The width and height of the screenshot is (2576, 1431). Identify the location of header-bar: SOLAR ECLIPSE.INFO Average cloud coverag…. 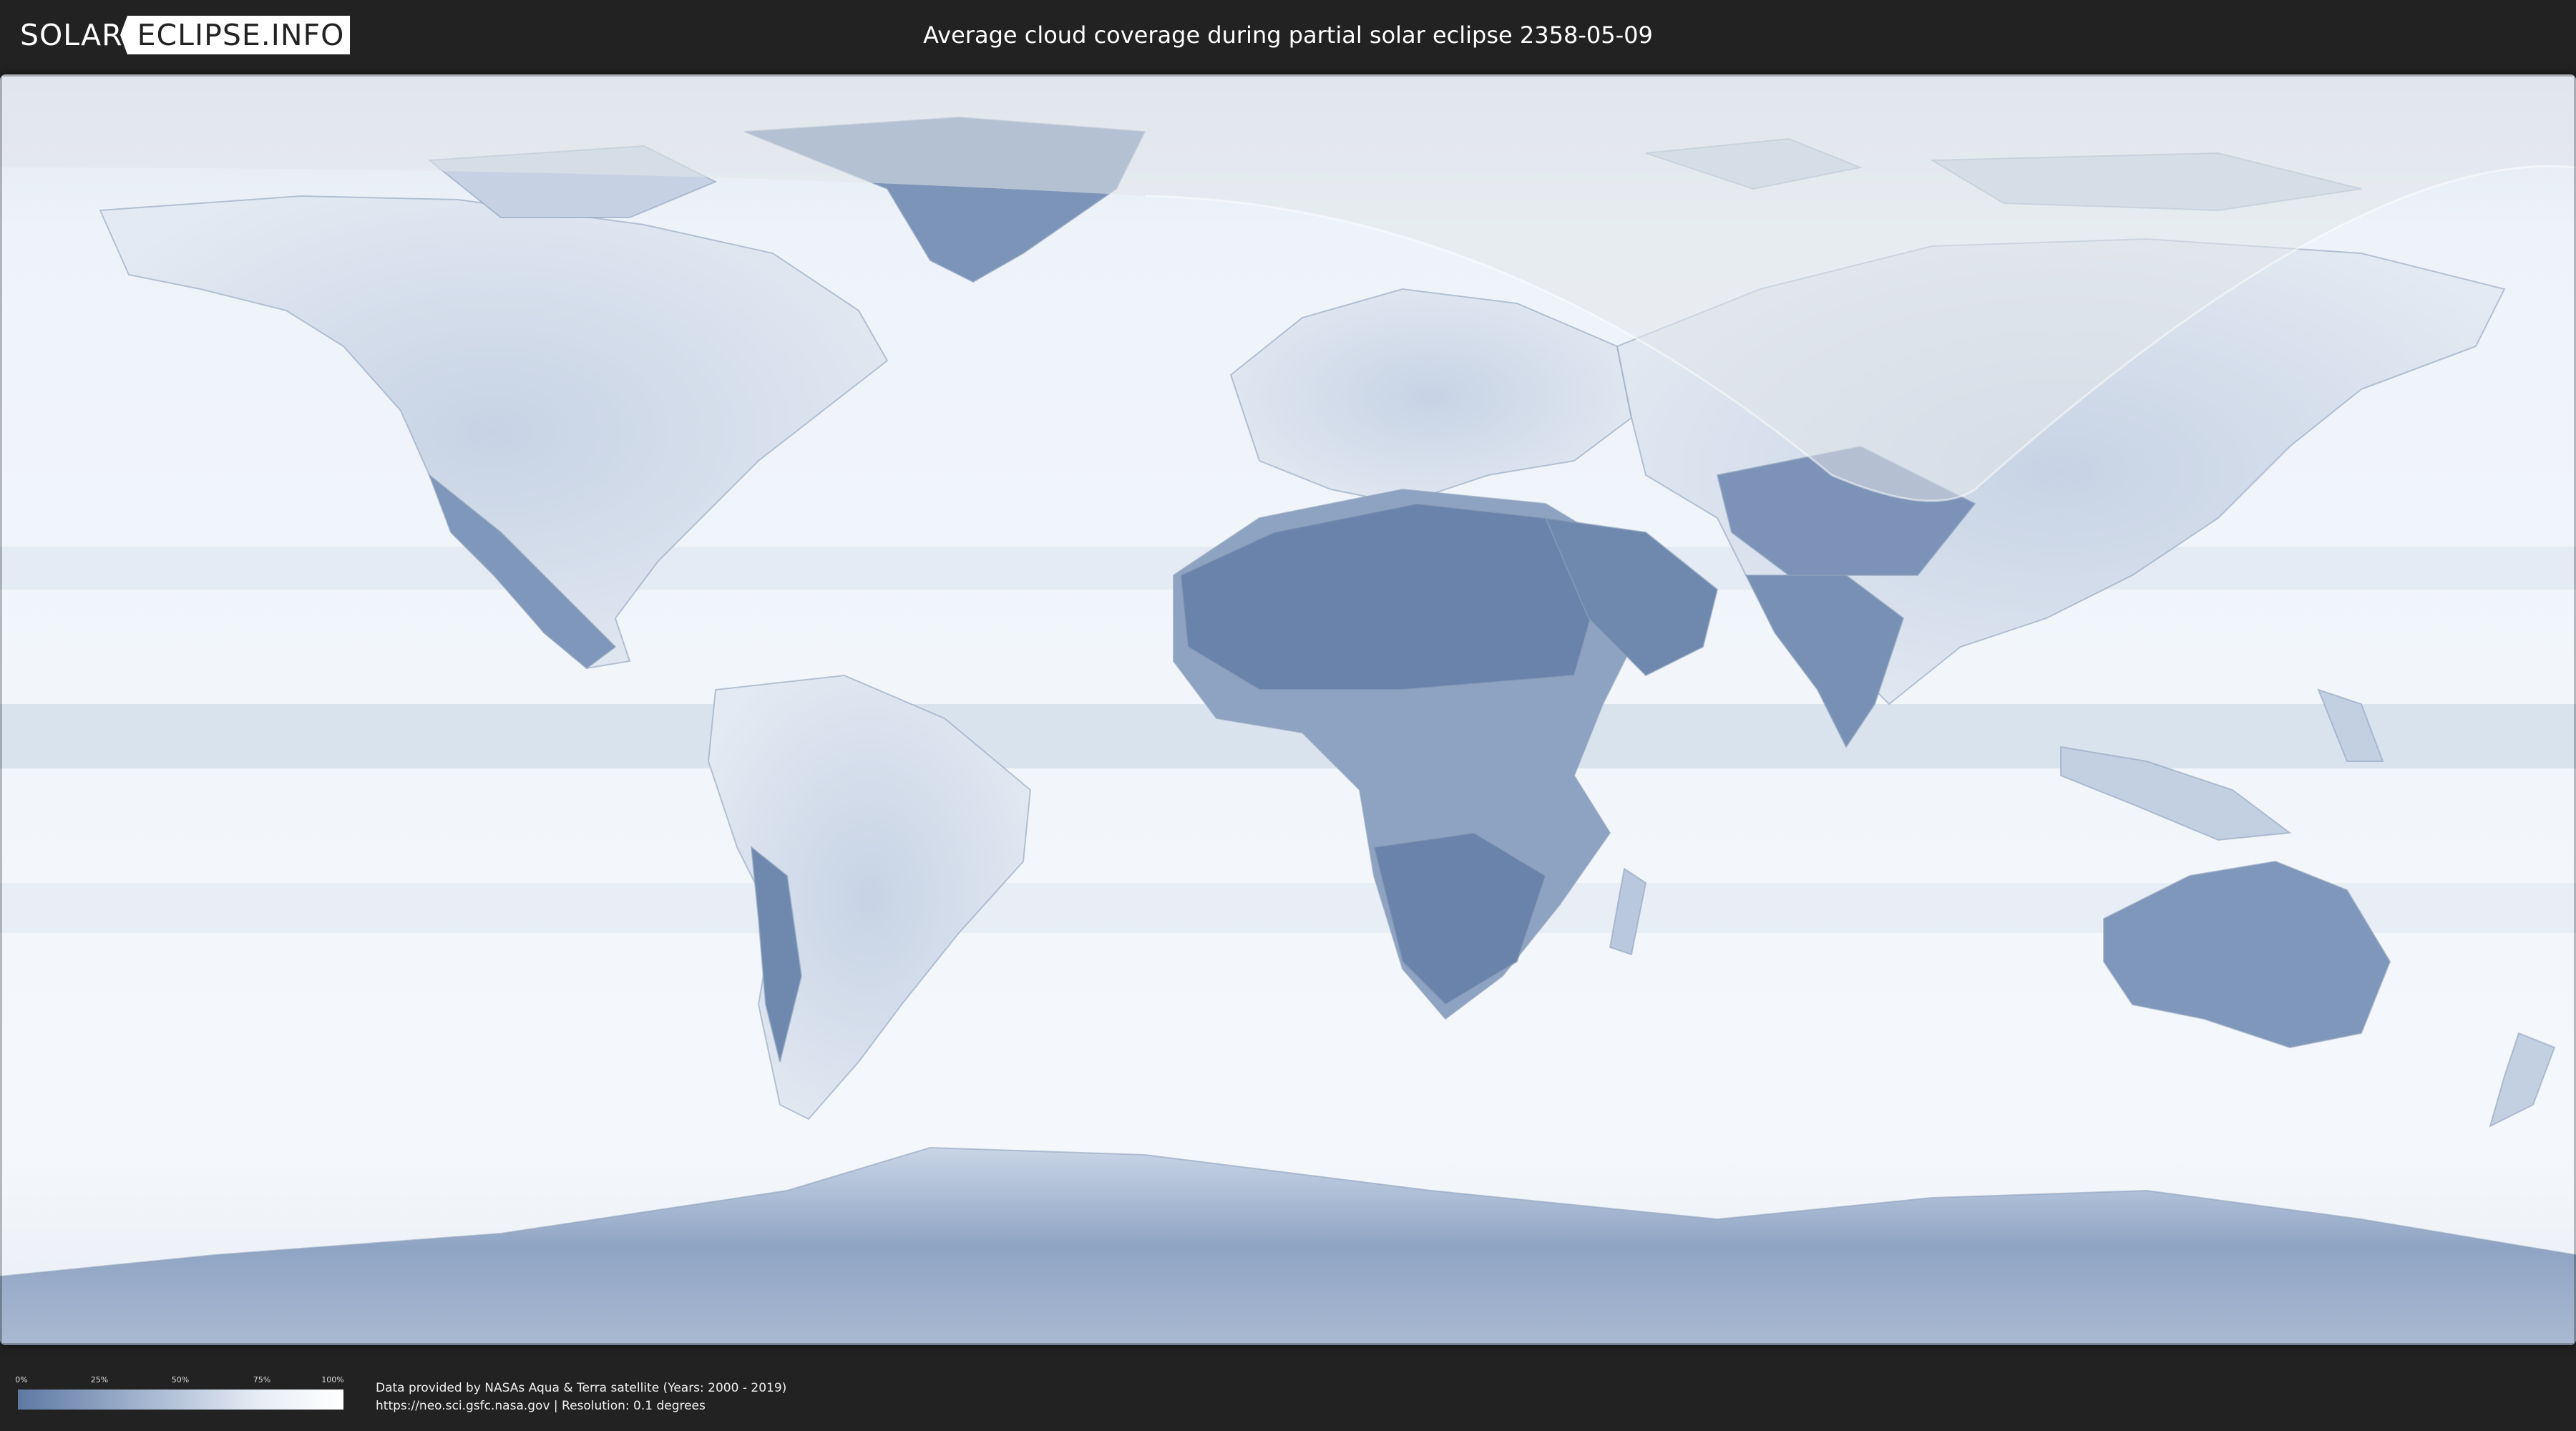
(1288, 36).